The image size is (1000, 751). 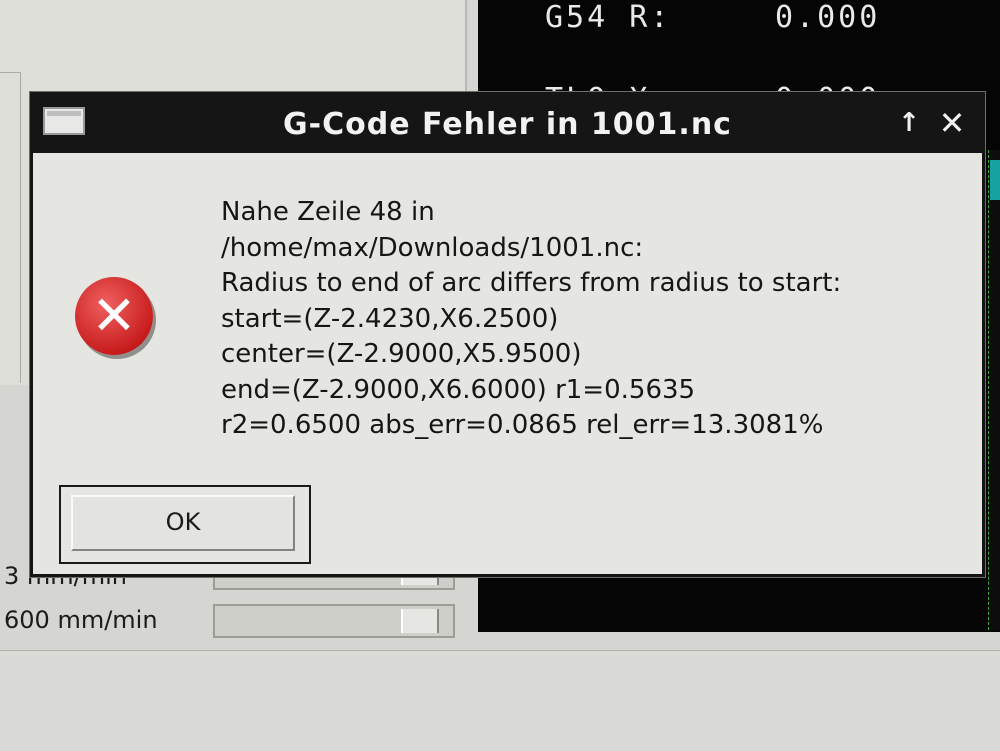 What do you see at coordinates (432, 247) in the screenshot?
I see `message-line: /home/max/Downloads/1001.nc:` at bounding box center [432, 247].